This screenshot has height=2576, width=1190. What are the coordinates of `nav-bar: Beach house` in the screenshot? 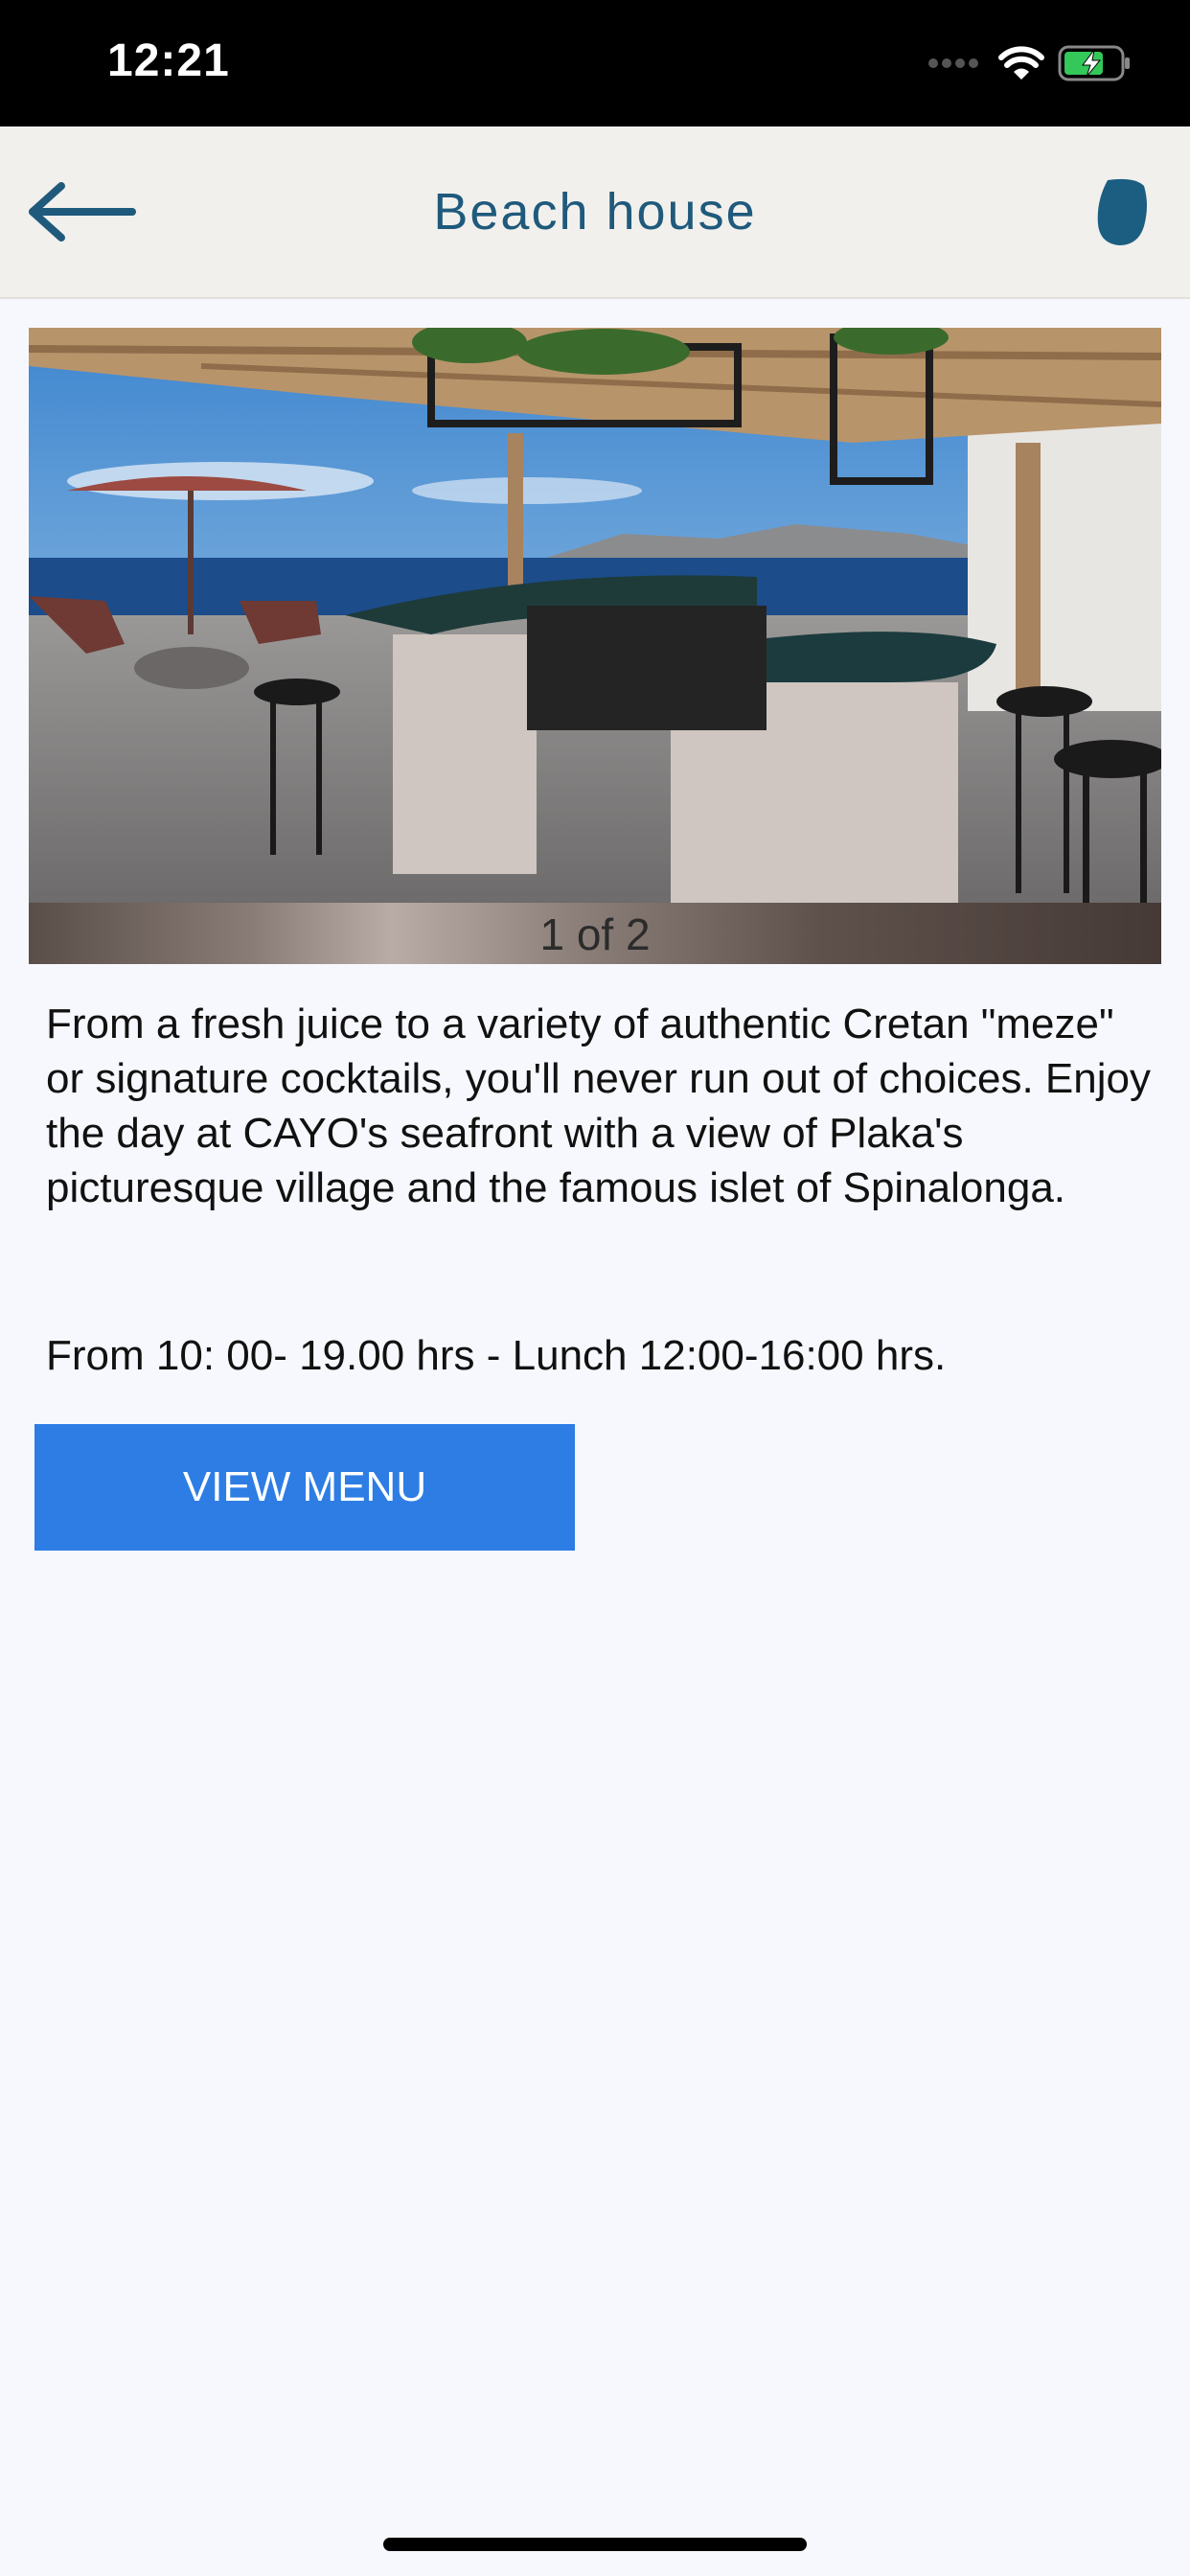 It's located at (595, 212).